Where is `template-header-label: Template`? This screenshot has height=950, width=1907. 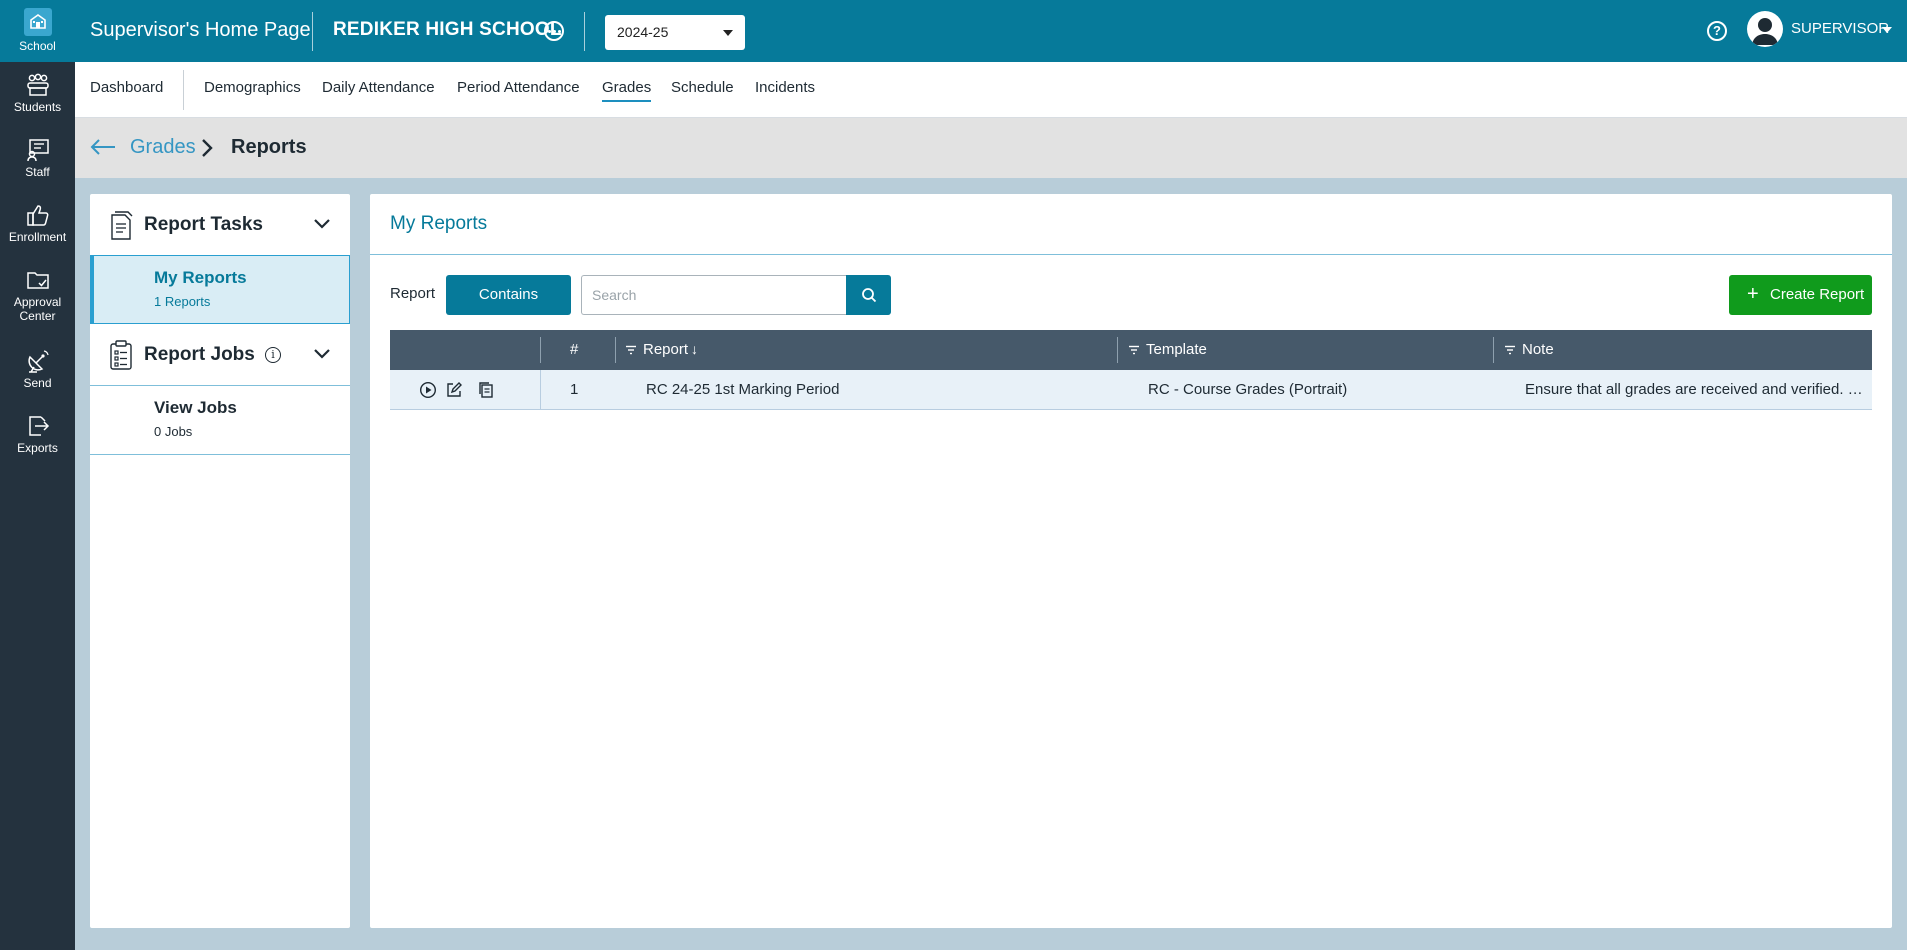 template-header-label: Template is located at coordinates (1176, 349).